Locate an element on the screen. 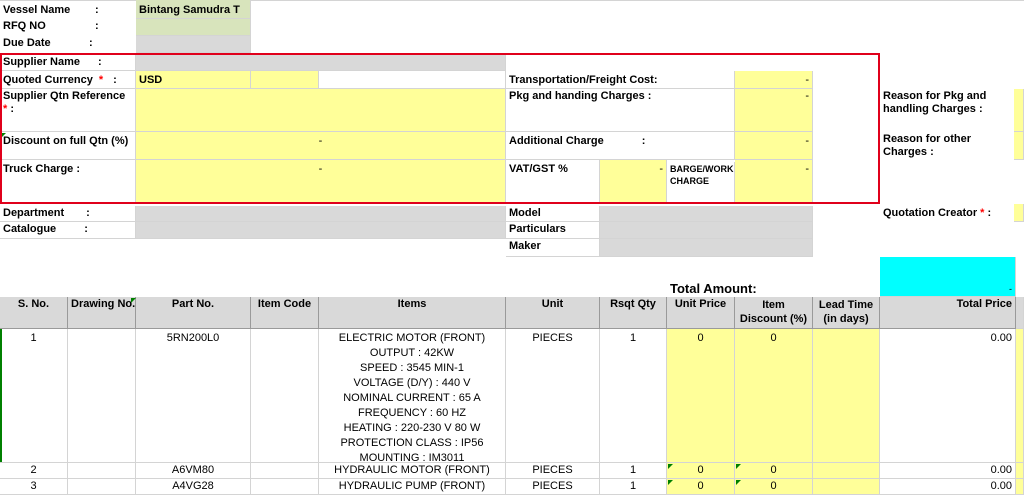 The image size is (1024, 497). row-3-drawing-no is located at coordinates (102, 487).